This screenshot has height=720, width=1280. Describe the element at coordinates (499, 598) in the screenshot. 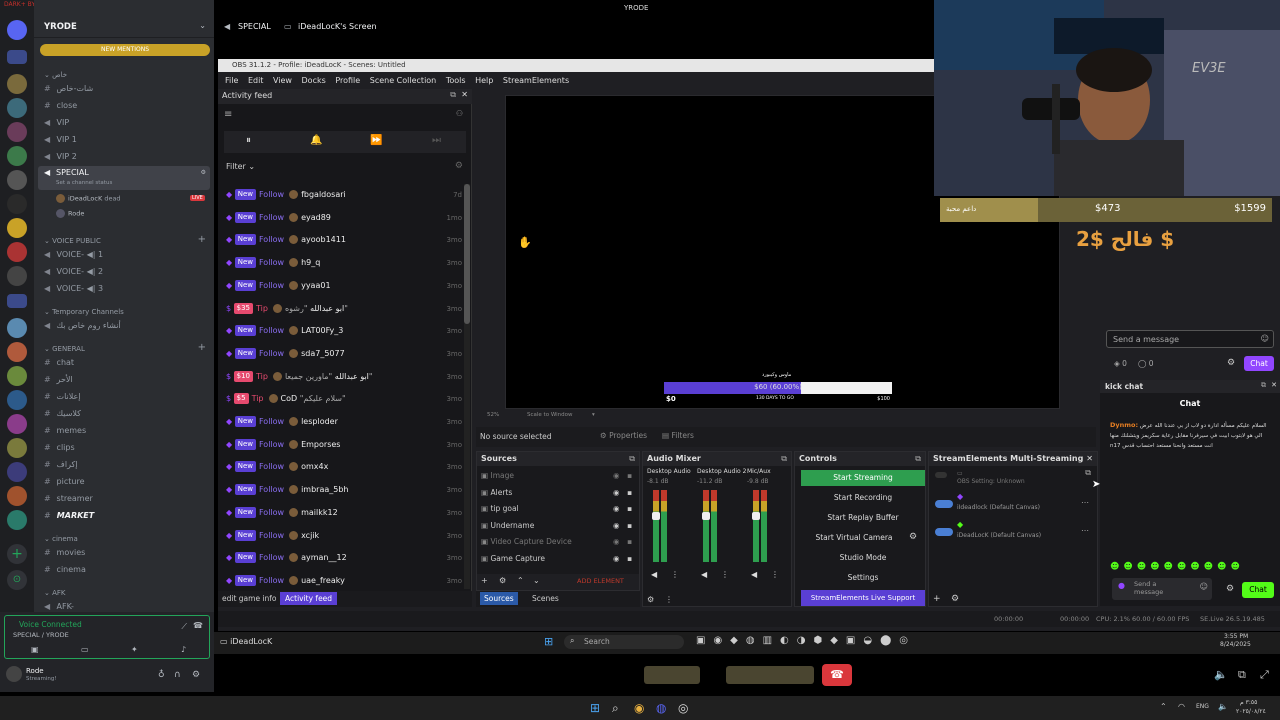

I see `tab-sources: Sources` at that location.